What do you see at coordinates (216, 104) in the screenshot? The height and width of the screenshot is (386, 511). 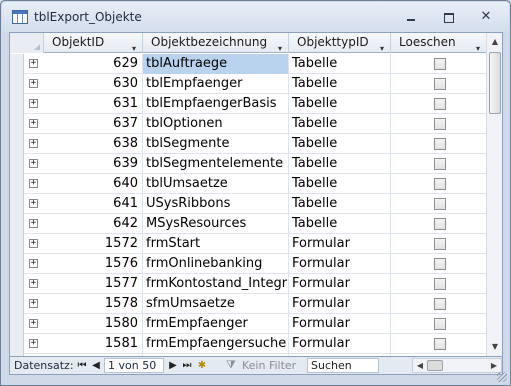 I see `cell-objektbezeichnung: tblEmpfaengerBasis` at bounding box center [216, 104].